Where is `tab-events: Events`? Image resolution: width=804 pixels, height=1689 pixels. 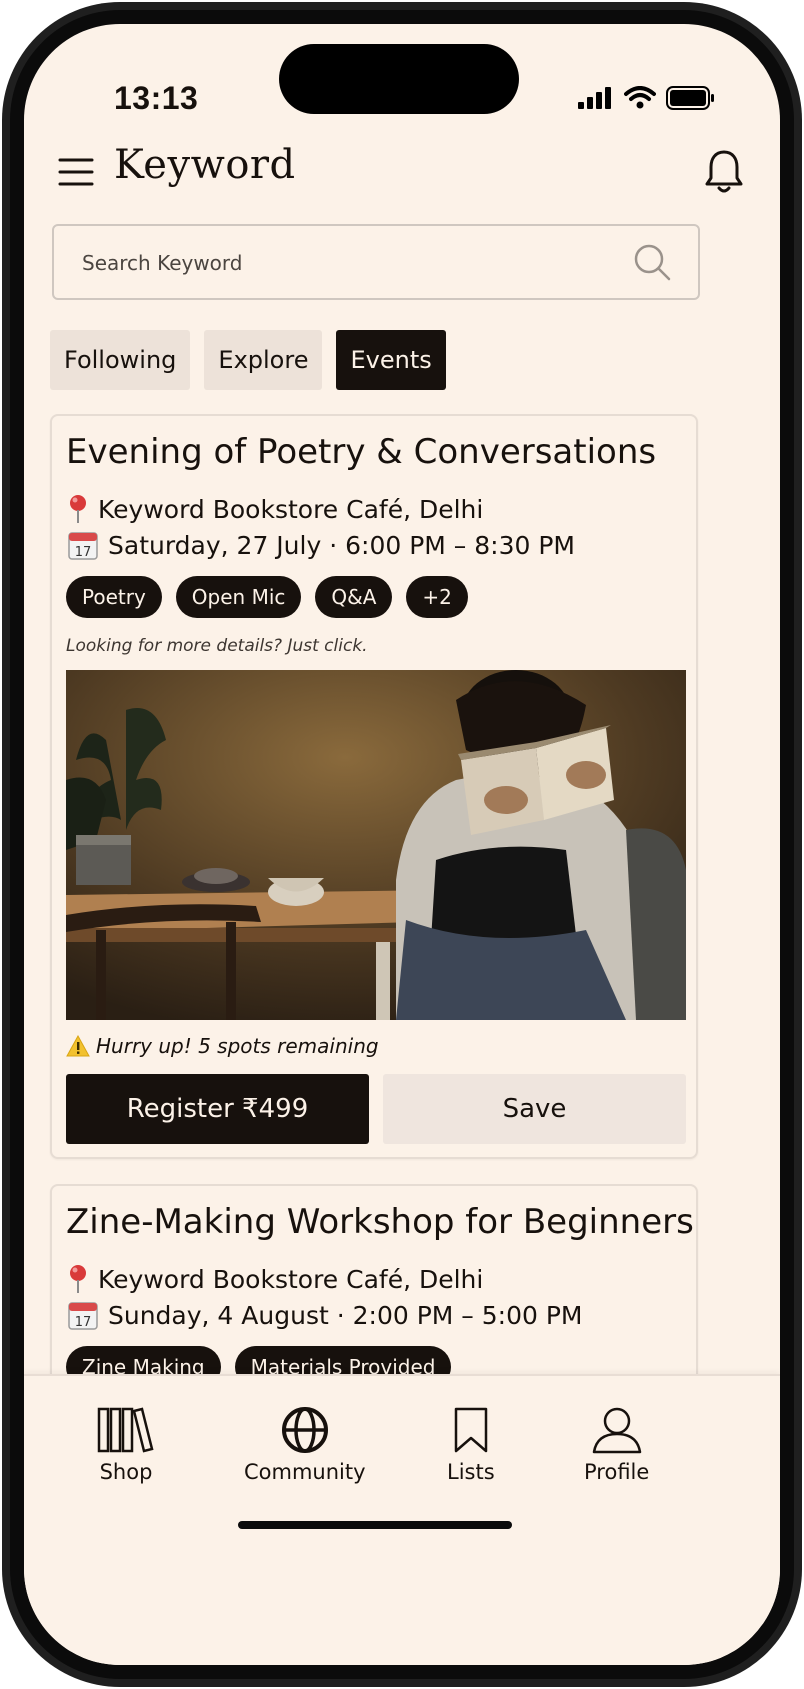
tab-events: Events is located at coordinates (391, 360).